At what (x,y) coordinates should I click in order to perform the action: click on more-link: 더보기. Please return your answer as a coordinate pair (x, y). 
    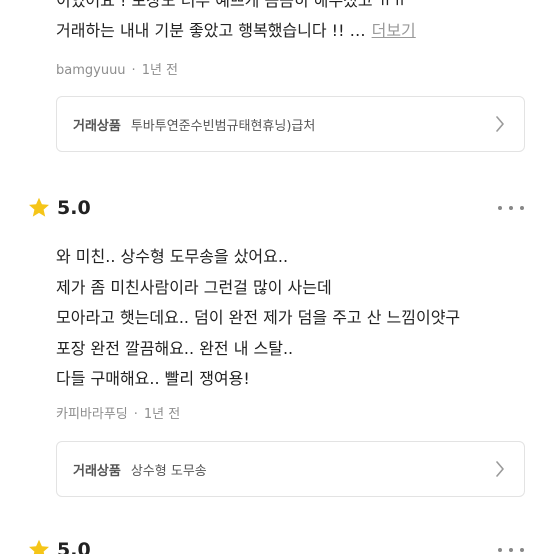
    Looking at the image, I should click on (394, 30).